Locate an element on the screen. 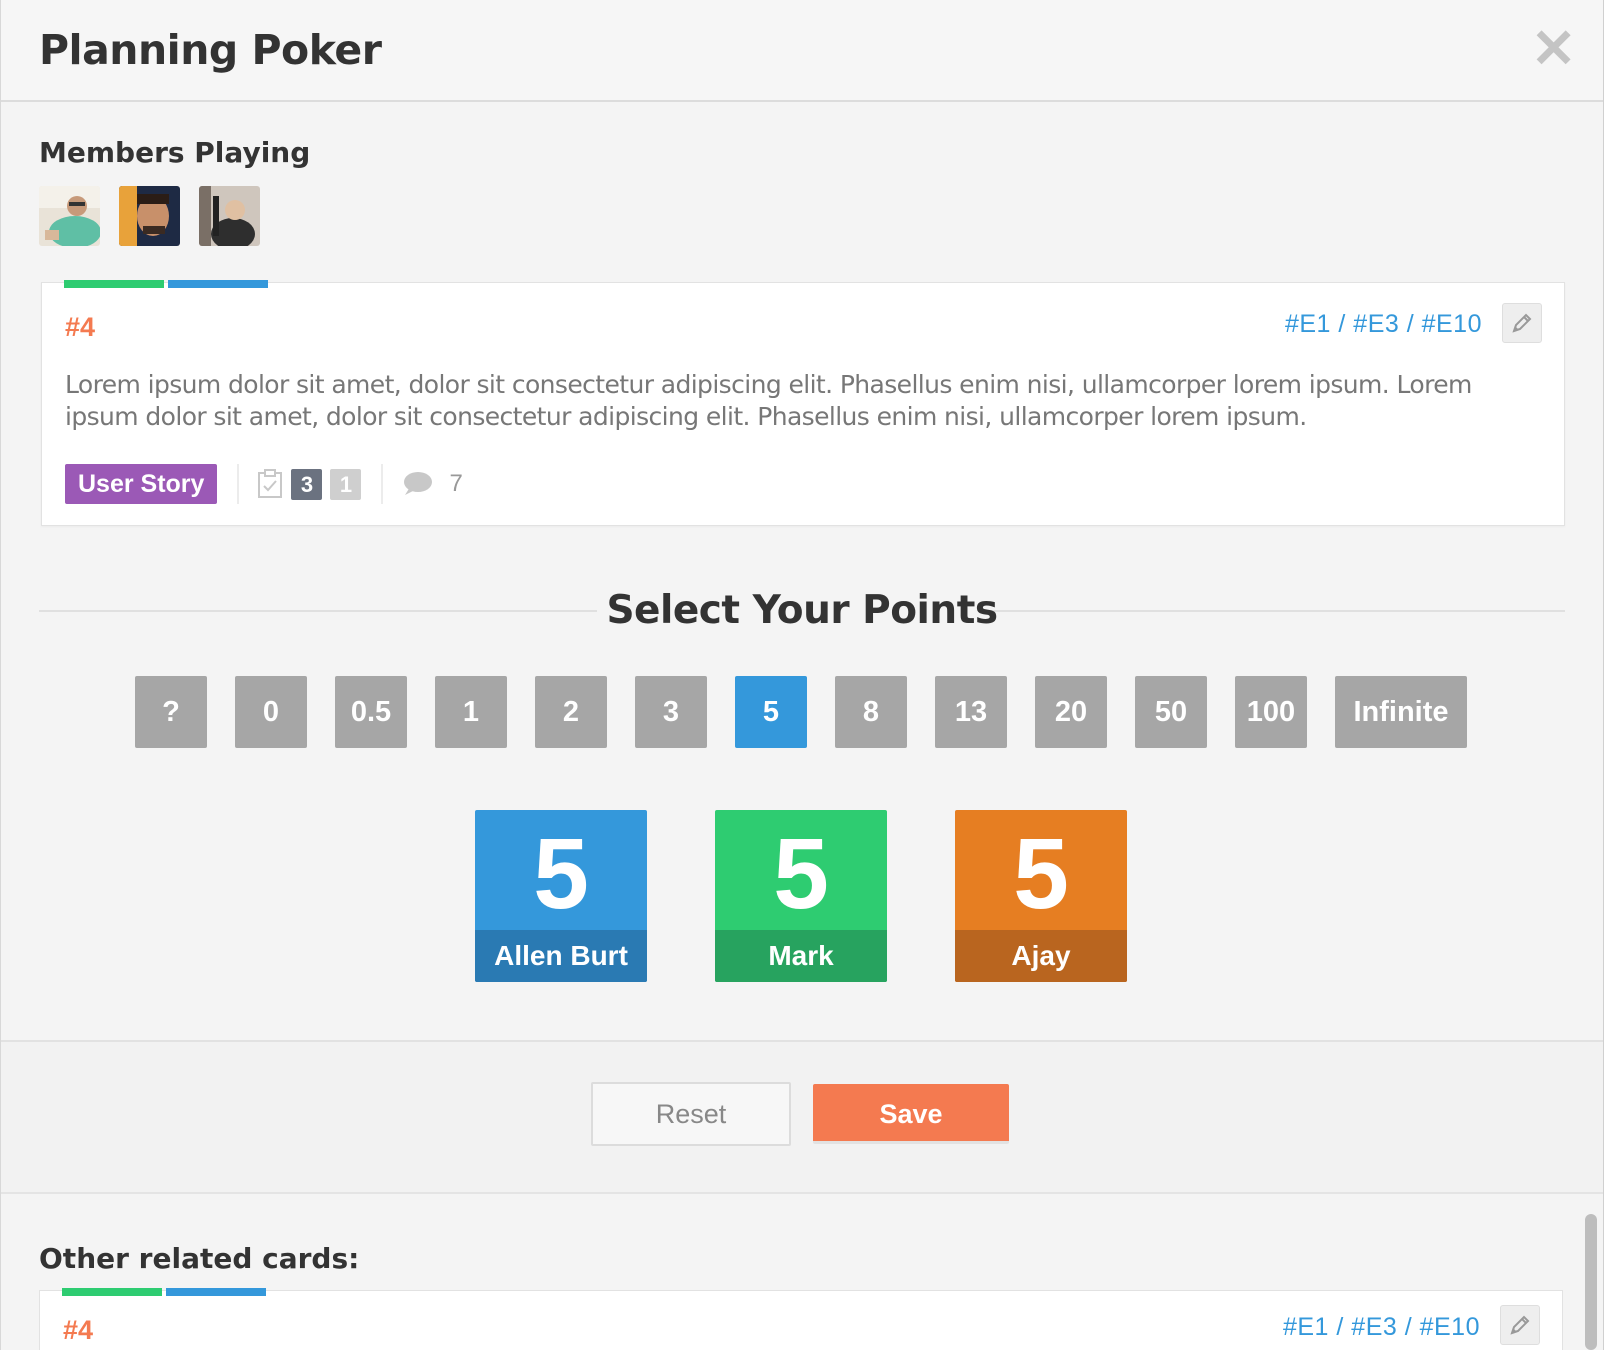  point-option: ? is located at coordinates (171, 712).